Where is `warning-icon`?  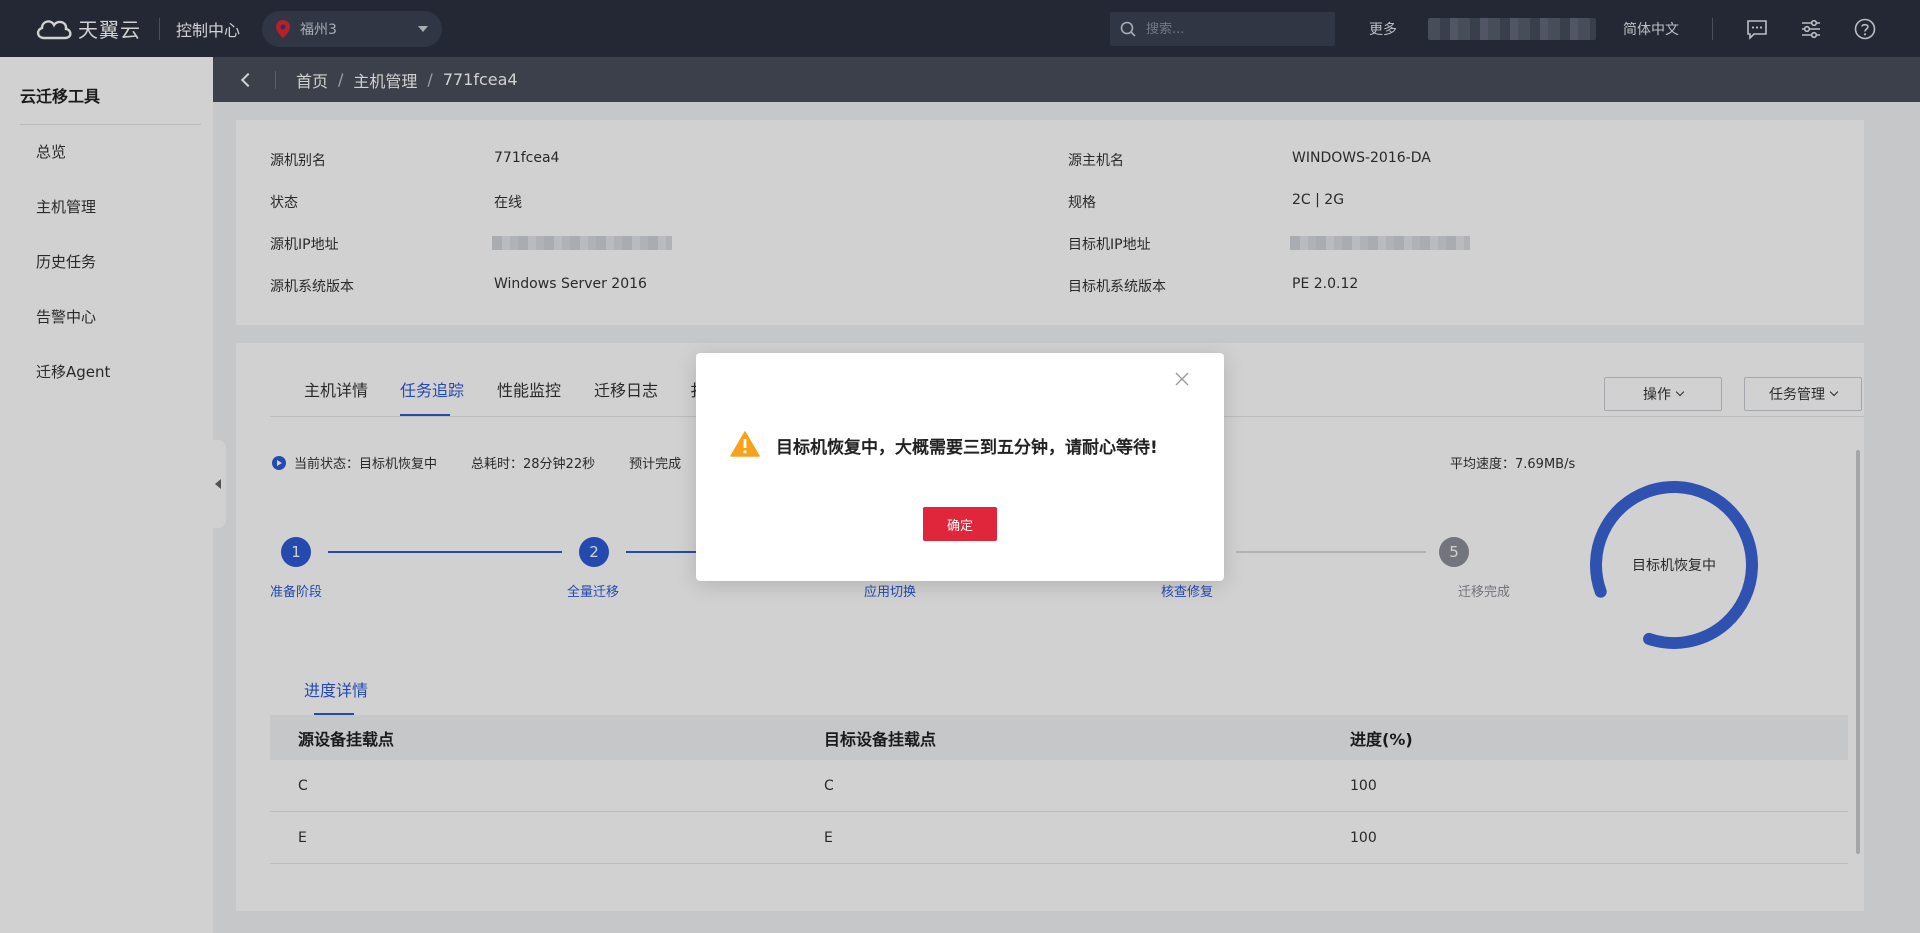 warning-icon is located at coordinates (745, 444).